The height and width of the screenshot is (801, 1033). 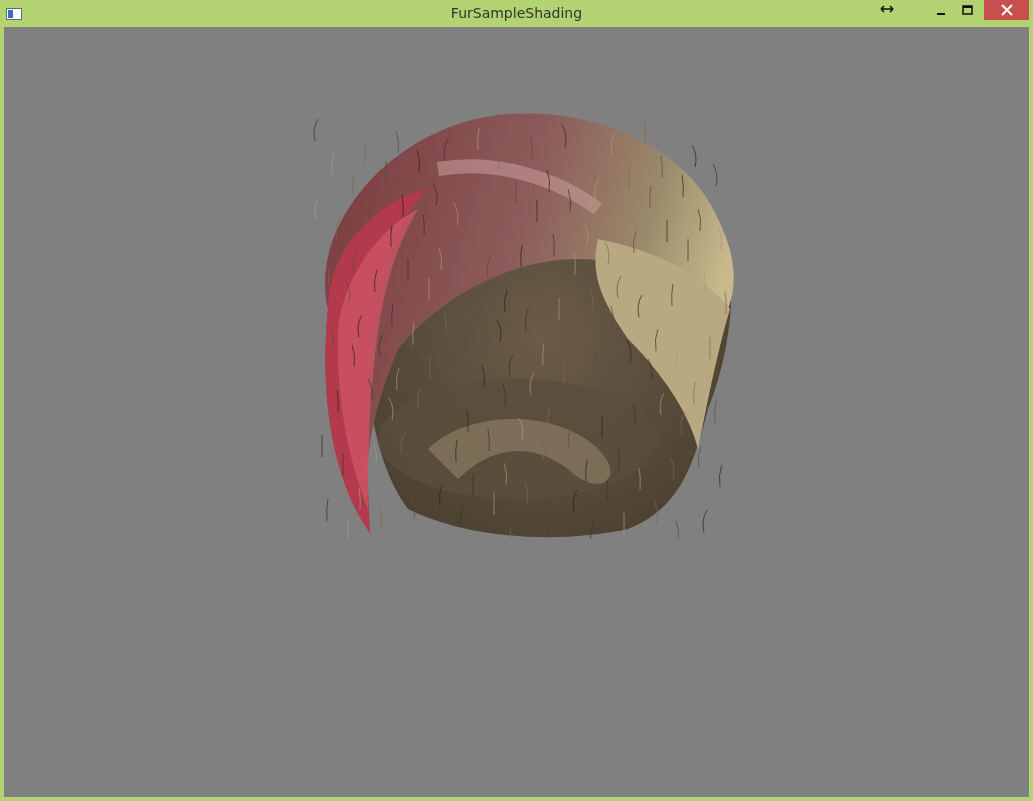 I want to click on app-icon, so click(x=14, y=13).